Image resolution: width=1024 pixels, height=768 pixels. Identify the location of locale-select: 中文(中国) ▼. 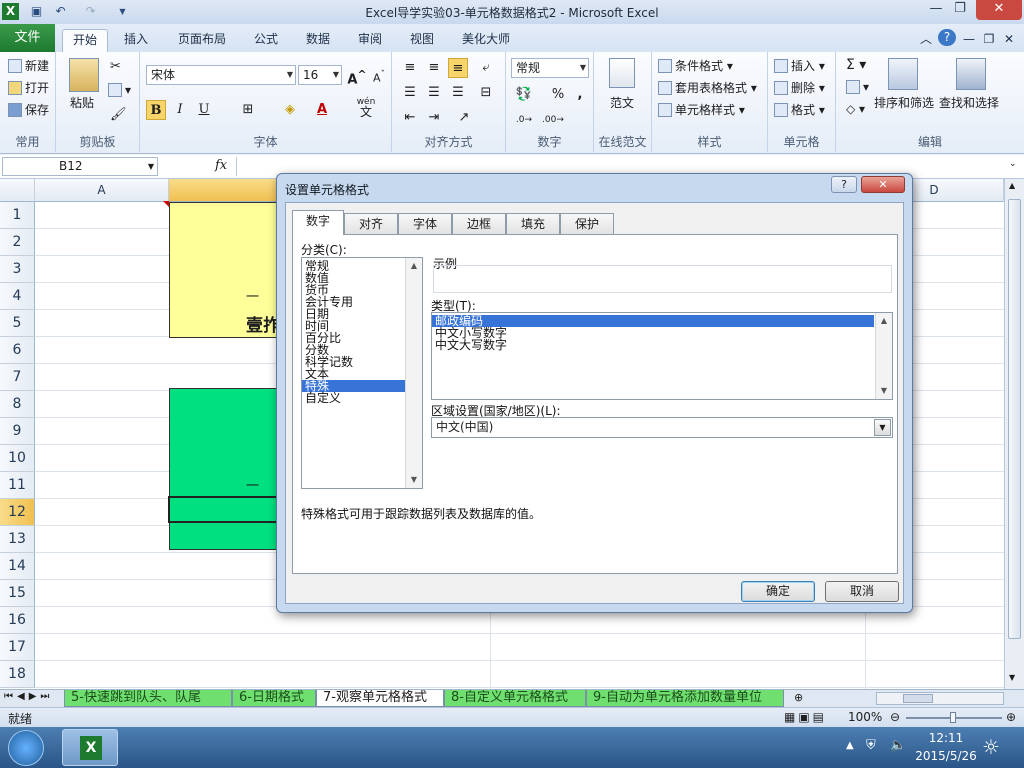
(662, 427).